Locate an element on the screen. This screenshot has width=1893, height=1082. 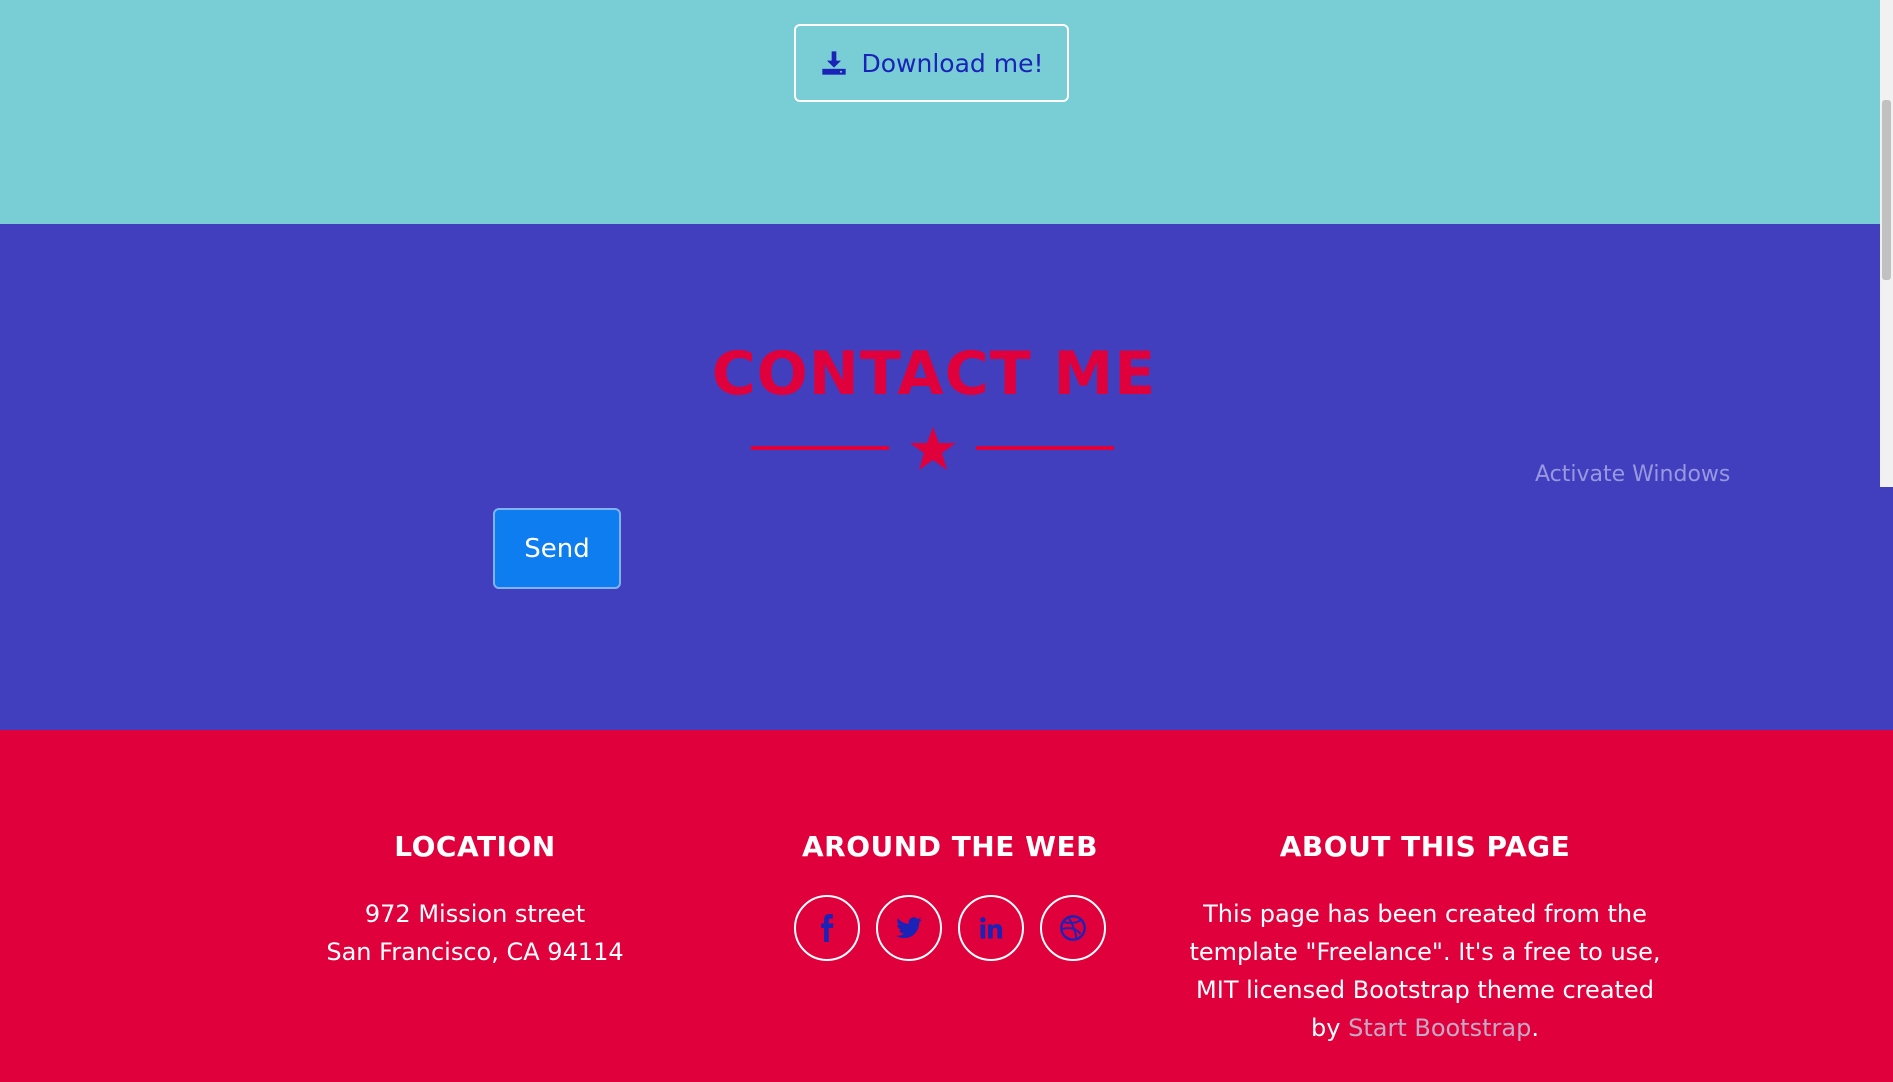
facebook-icon is located at coordinates (827, 928).